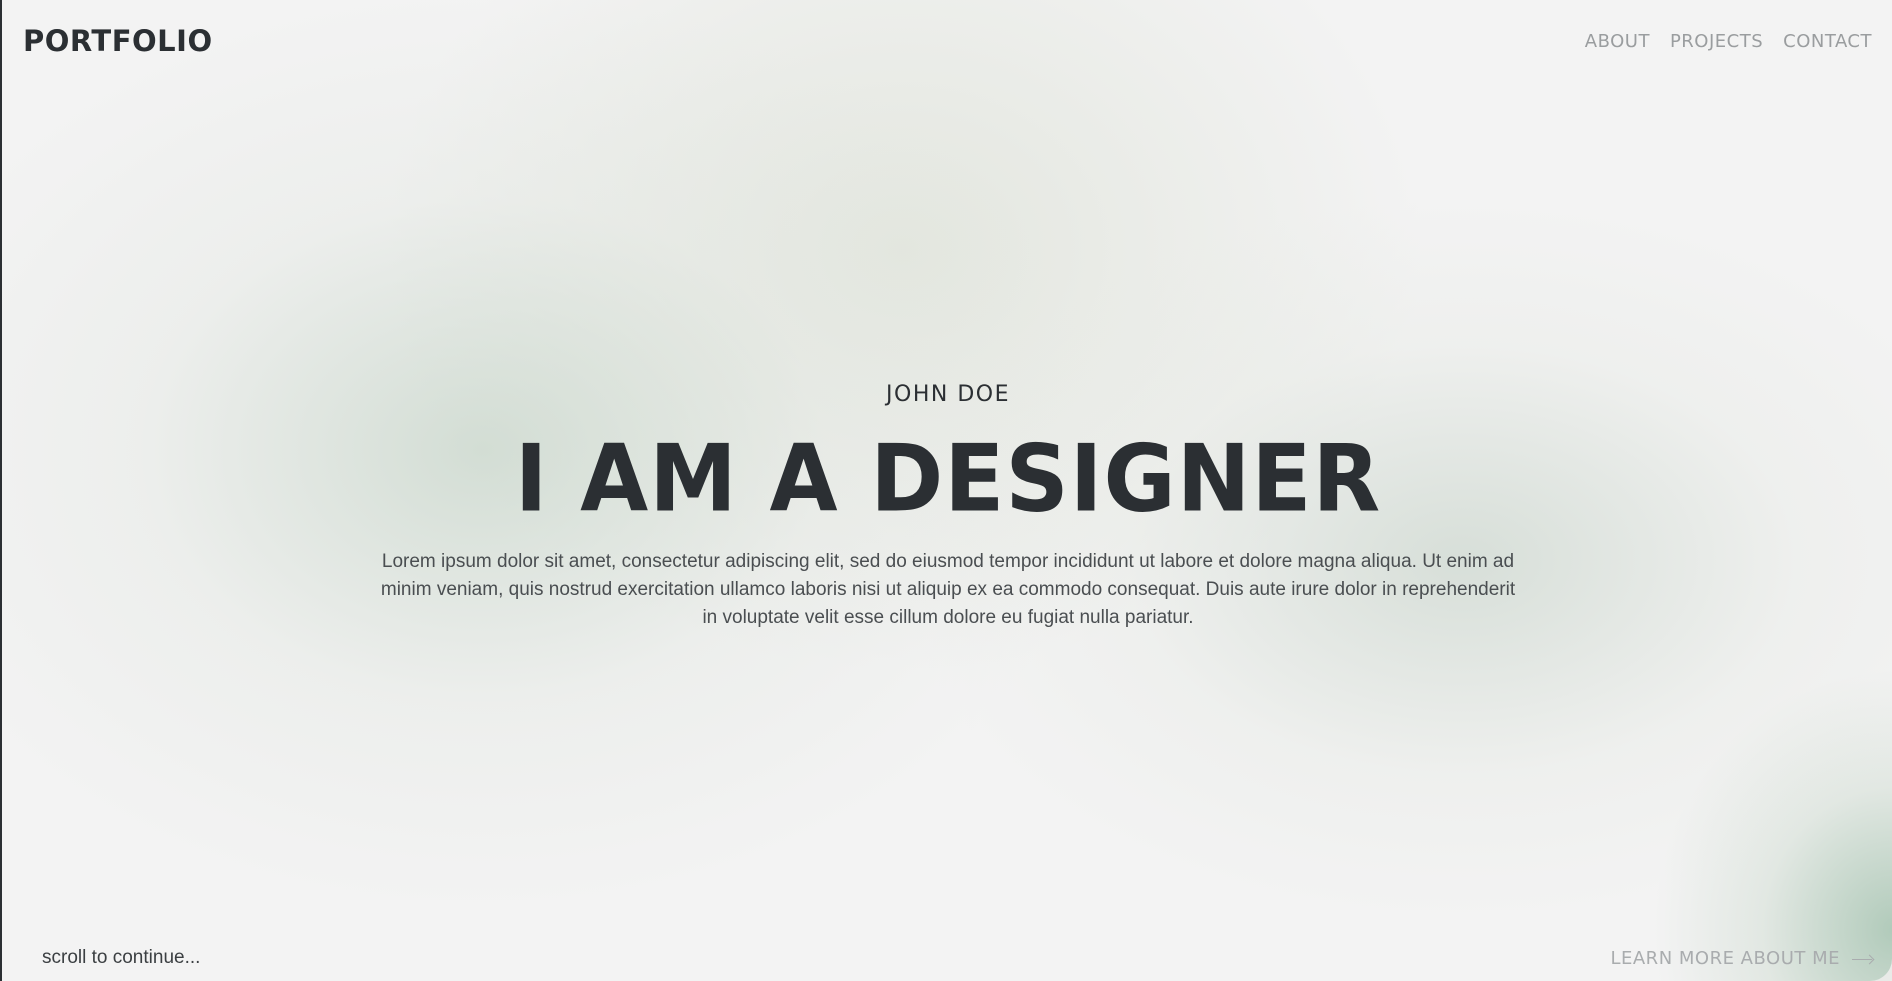 The height and width of the screenshot is (981, 1892). What do you see at coordinates (1863, 959) in the screenshot?
I see `arrow-right-icon` at bounding box center [1863, 959].